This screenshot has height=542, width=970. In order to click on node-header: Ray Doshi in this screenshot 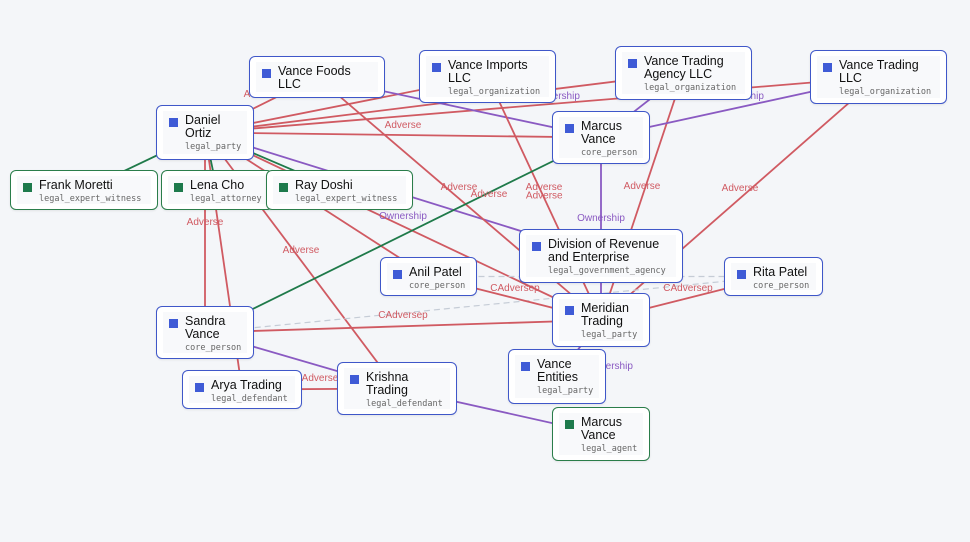, I will do `click(339, 184)`.